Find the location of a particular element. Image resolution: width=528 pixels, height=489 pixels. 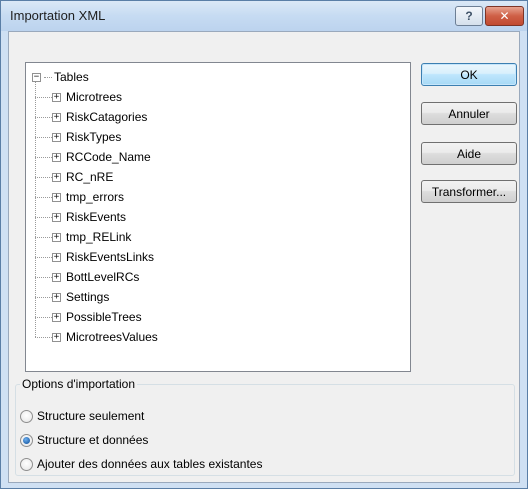

tree-node-label: MicrotreesValues is located at coordinates (112, 337).